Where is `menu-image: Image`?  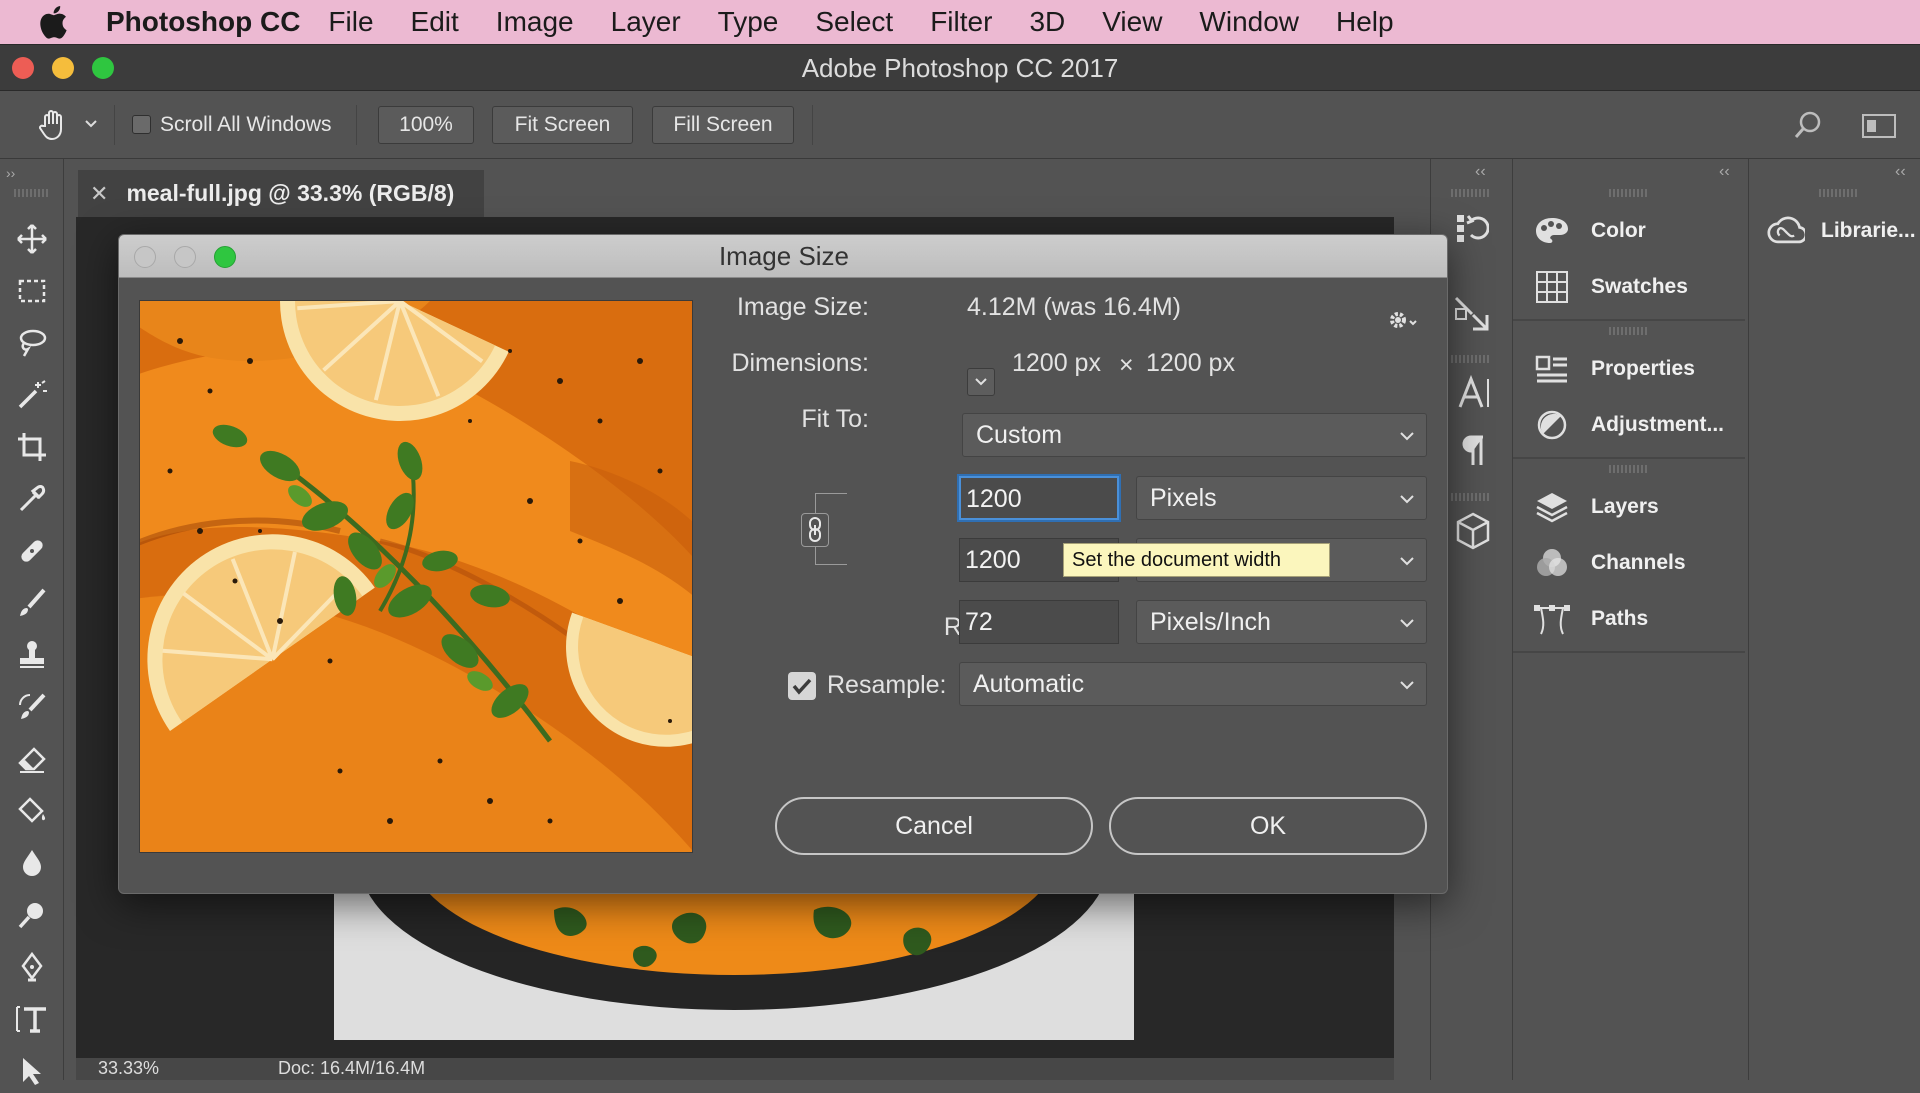
menu-image: Image is located at coordinates (535, 22).